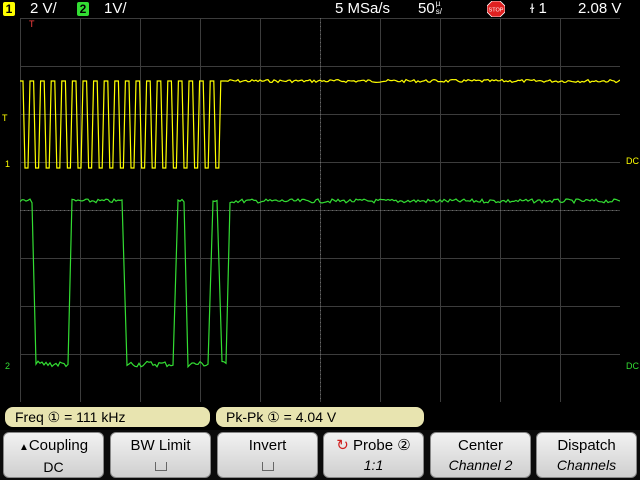 This screenshot has width=640, height=480. I want to click on trigger-source: 1, so click(542, 8).